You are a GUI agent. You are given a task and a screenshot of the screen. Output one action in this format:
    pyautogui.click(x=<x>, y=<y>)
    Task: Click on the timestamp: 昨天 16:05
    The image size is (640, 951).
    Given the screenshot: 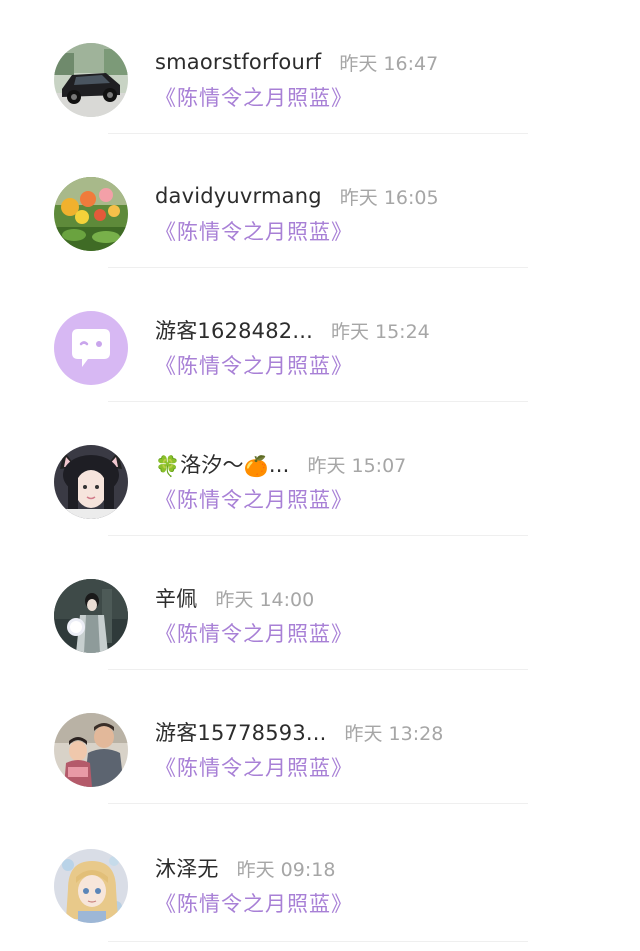 What is the action you would take?
    pyautogui.click(x=389, y=197)
    